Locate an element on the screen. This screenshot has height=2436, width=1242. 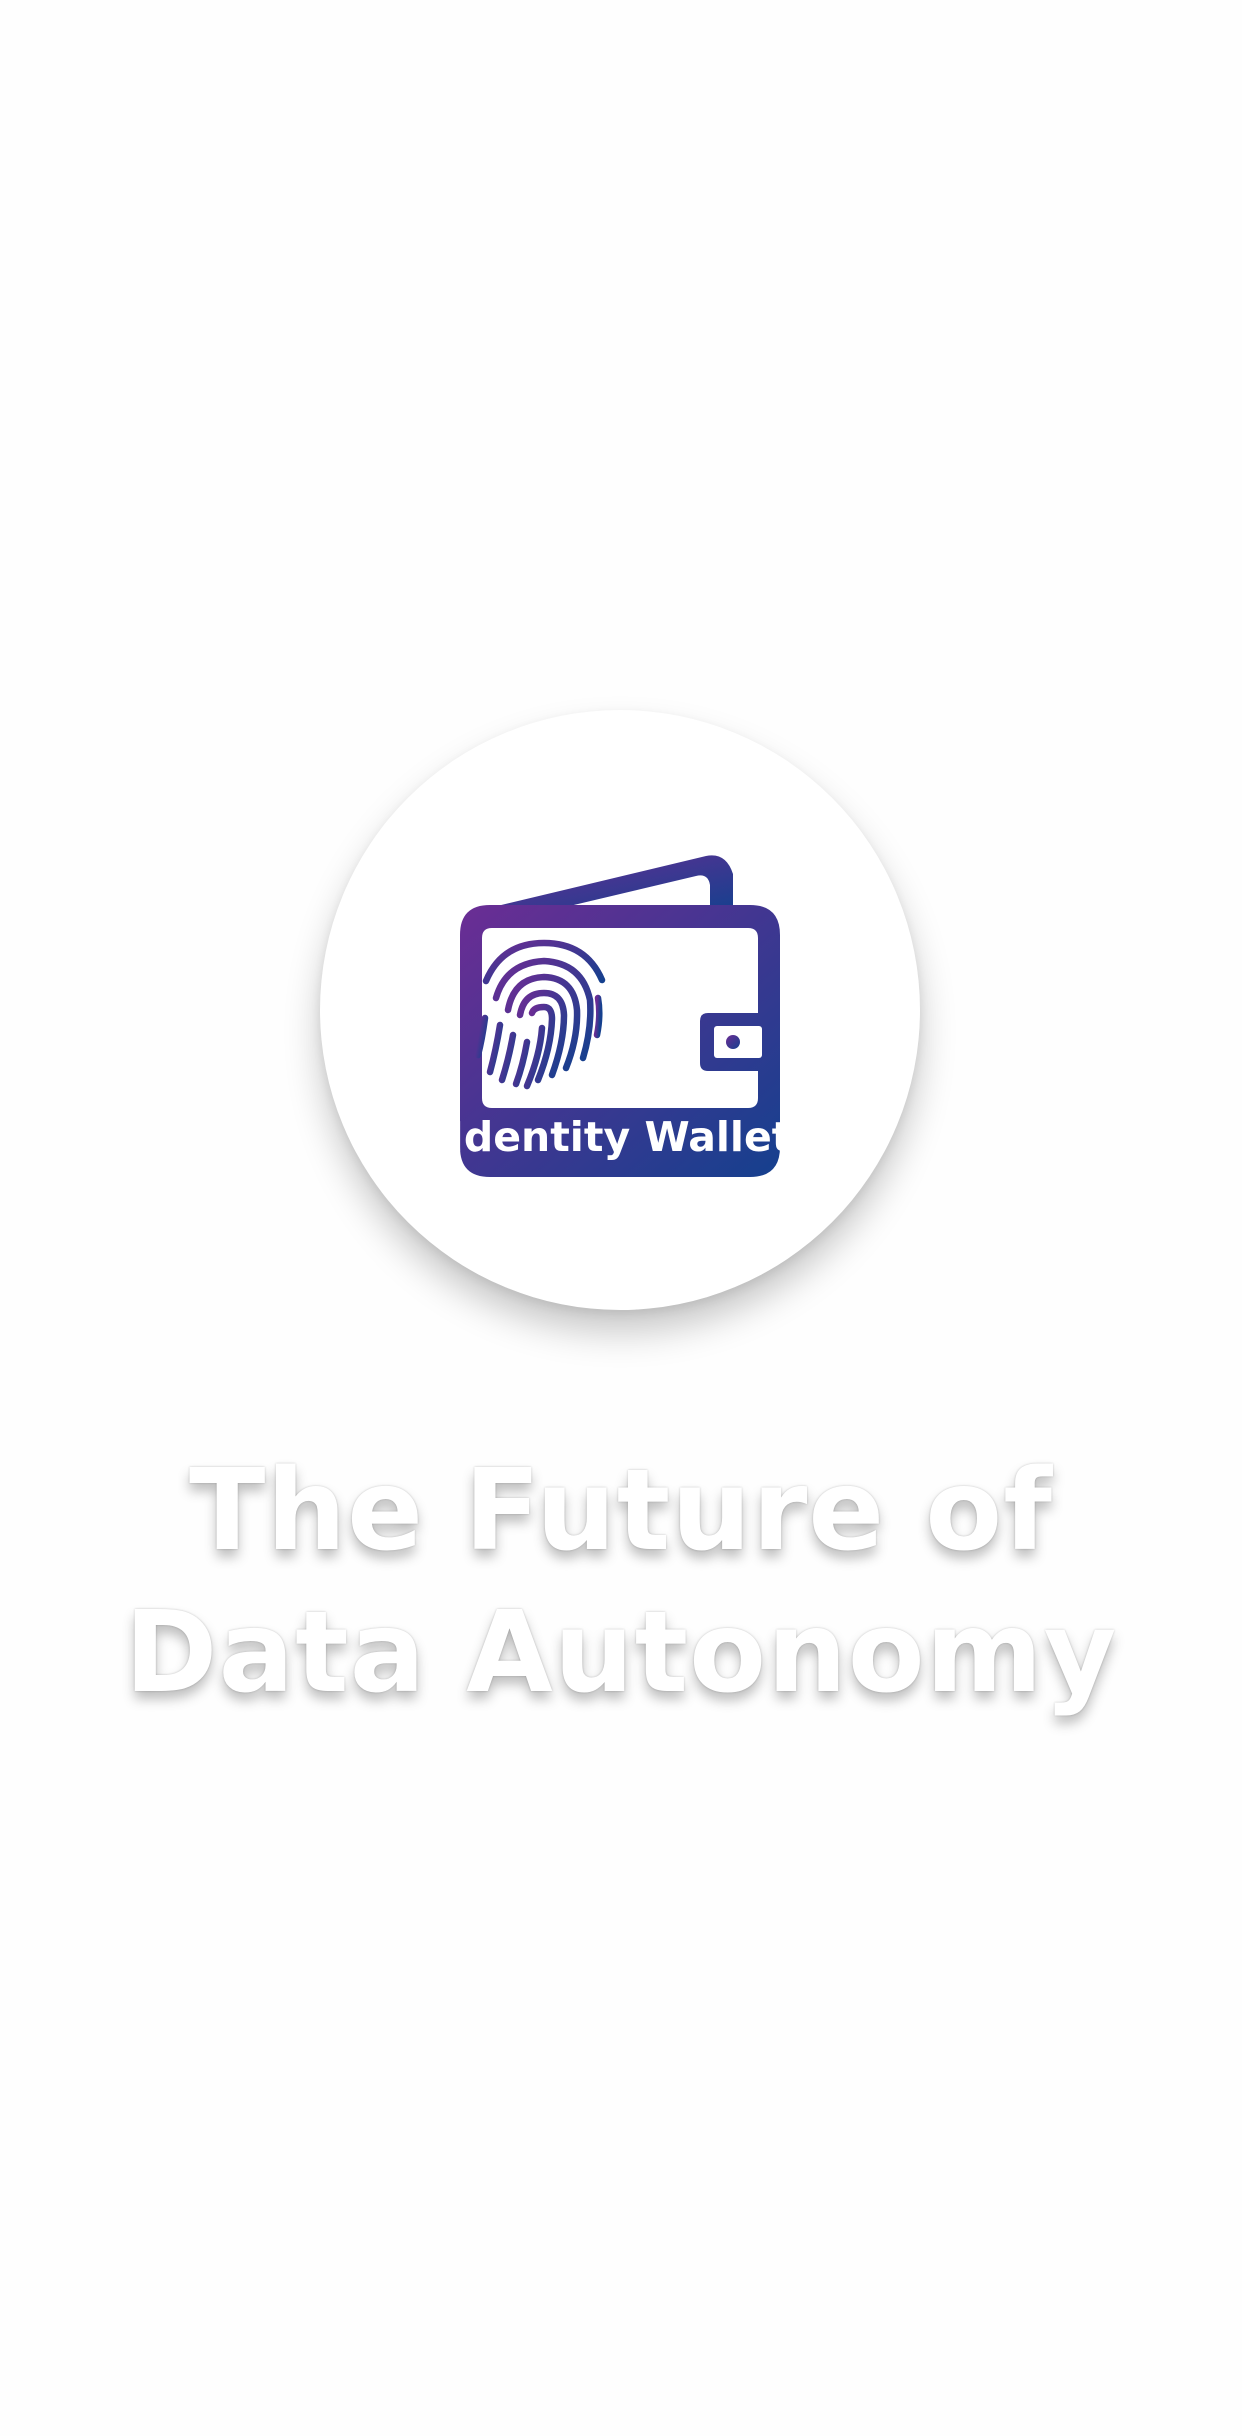
tagline-line-2: Data Autonomy is located at coordinates (621, 1653).